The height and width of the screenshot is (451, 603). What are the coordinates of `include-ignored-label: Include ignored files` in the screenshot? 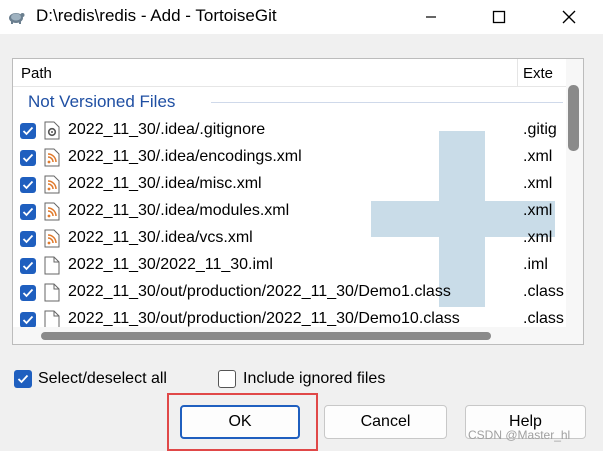 It's located at (314, 379).